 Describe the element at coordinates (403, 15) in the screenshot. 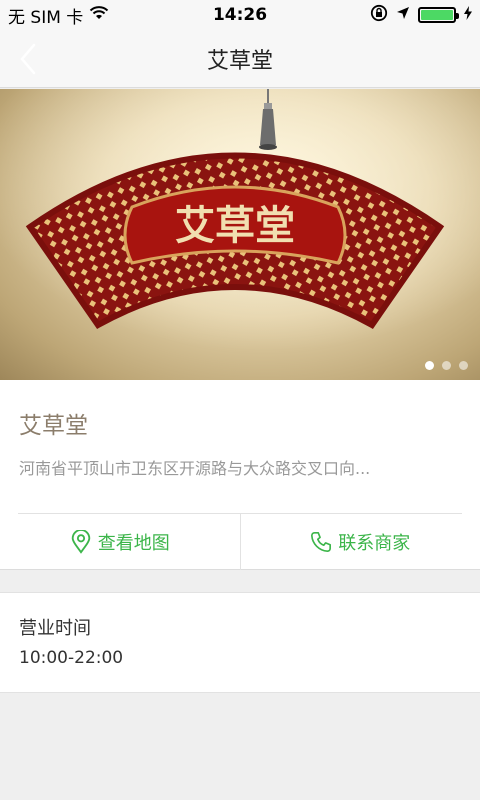

I see `location-arrow-icon` at that location.